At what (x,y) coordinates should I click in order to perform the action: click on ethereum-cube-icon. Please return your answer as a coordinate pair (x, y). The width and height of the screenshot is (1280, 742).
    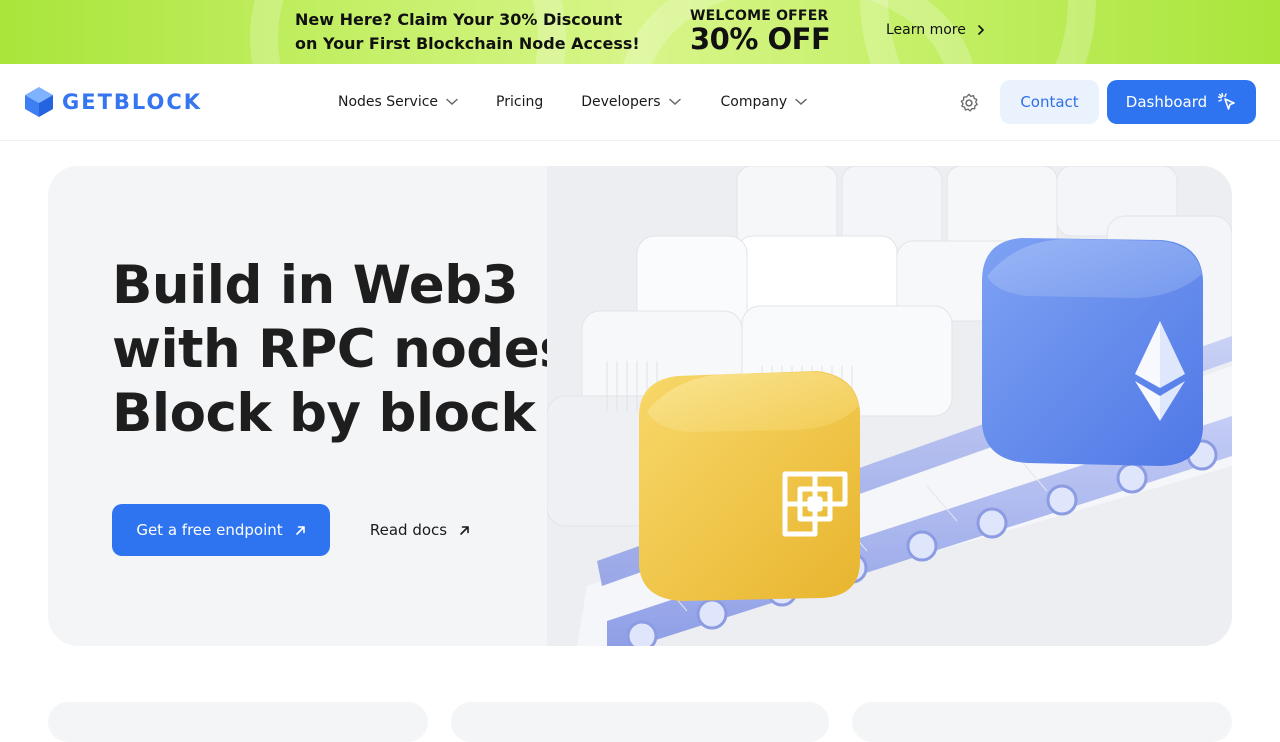
    Looking at the image, I should click on (1092, 352).